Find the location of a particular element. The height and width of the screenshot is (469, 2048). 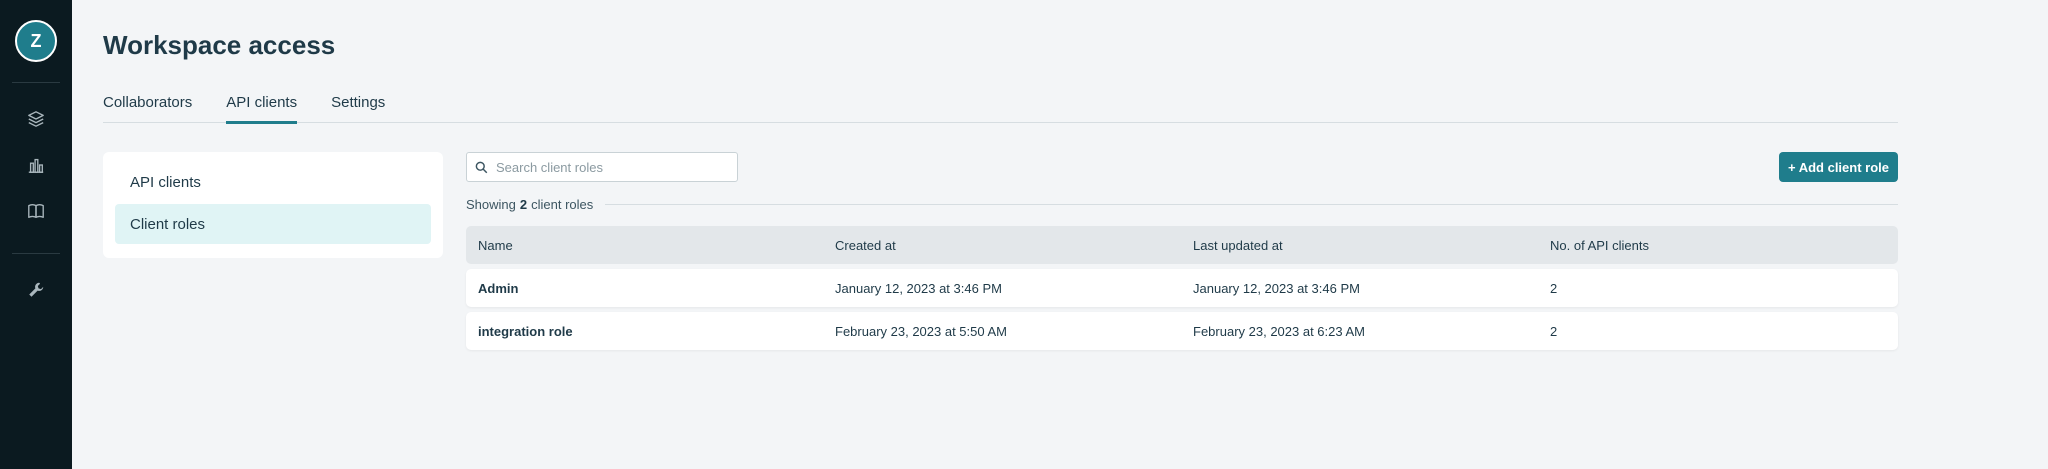

bar-chart-icon is located at coordinates (36, 165).